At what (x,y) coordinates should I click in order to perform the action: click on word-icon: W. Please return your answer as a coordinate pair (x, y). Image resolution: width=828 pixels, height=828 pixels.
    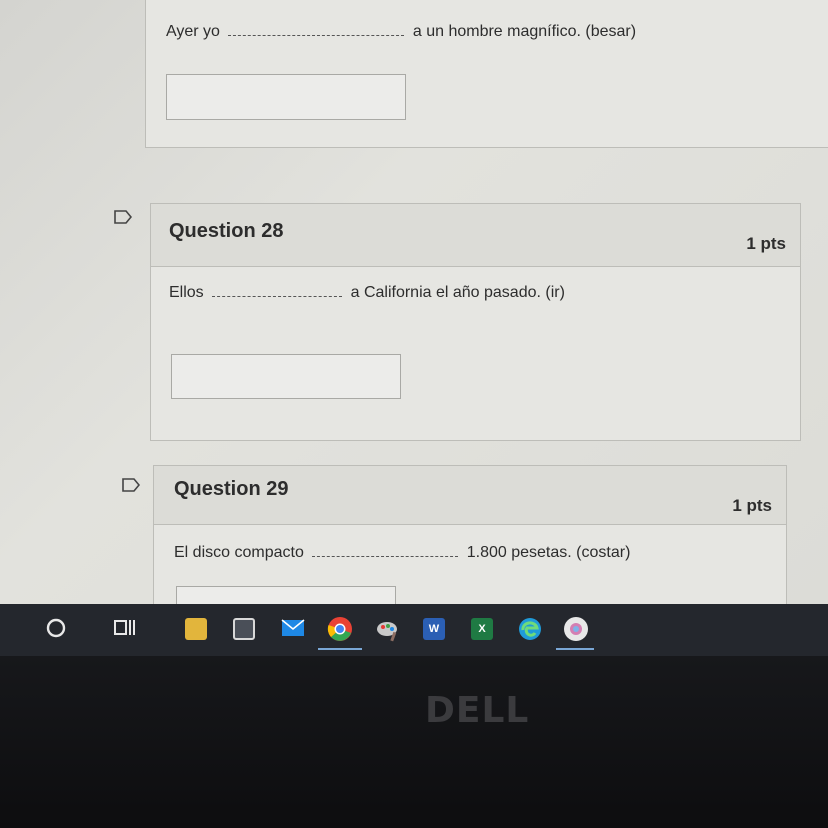
    Looking at the image, I should click on (434, 629).